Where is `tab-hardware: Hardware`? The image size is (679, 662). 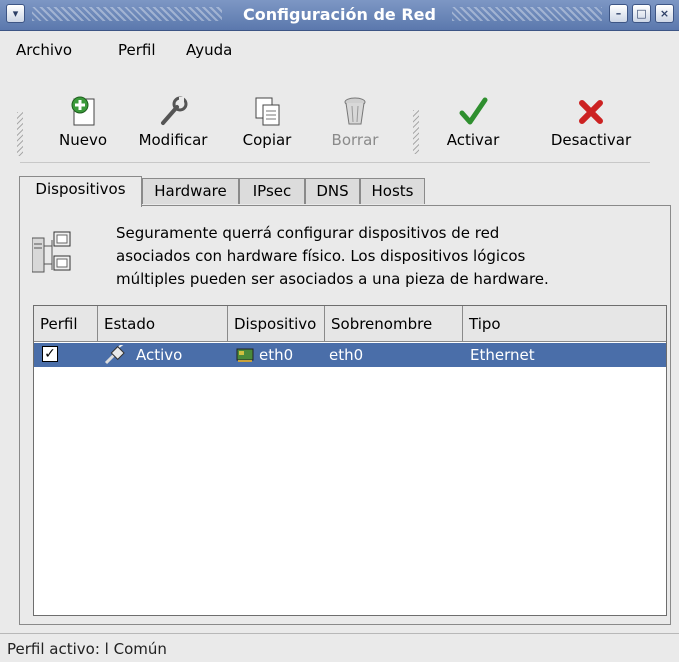
tab-hardware: Hardware is located at coordinates (190, 191).